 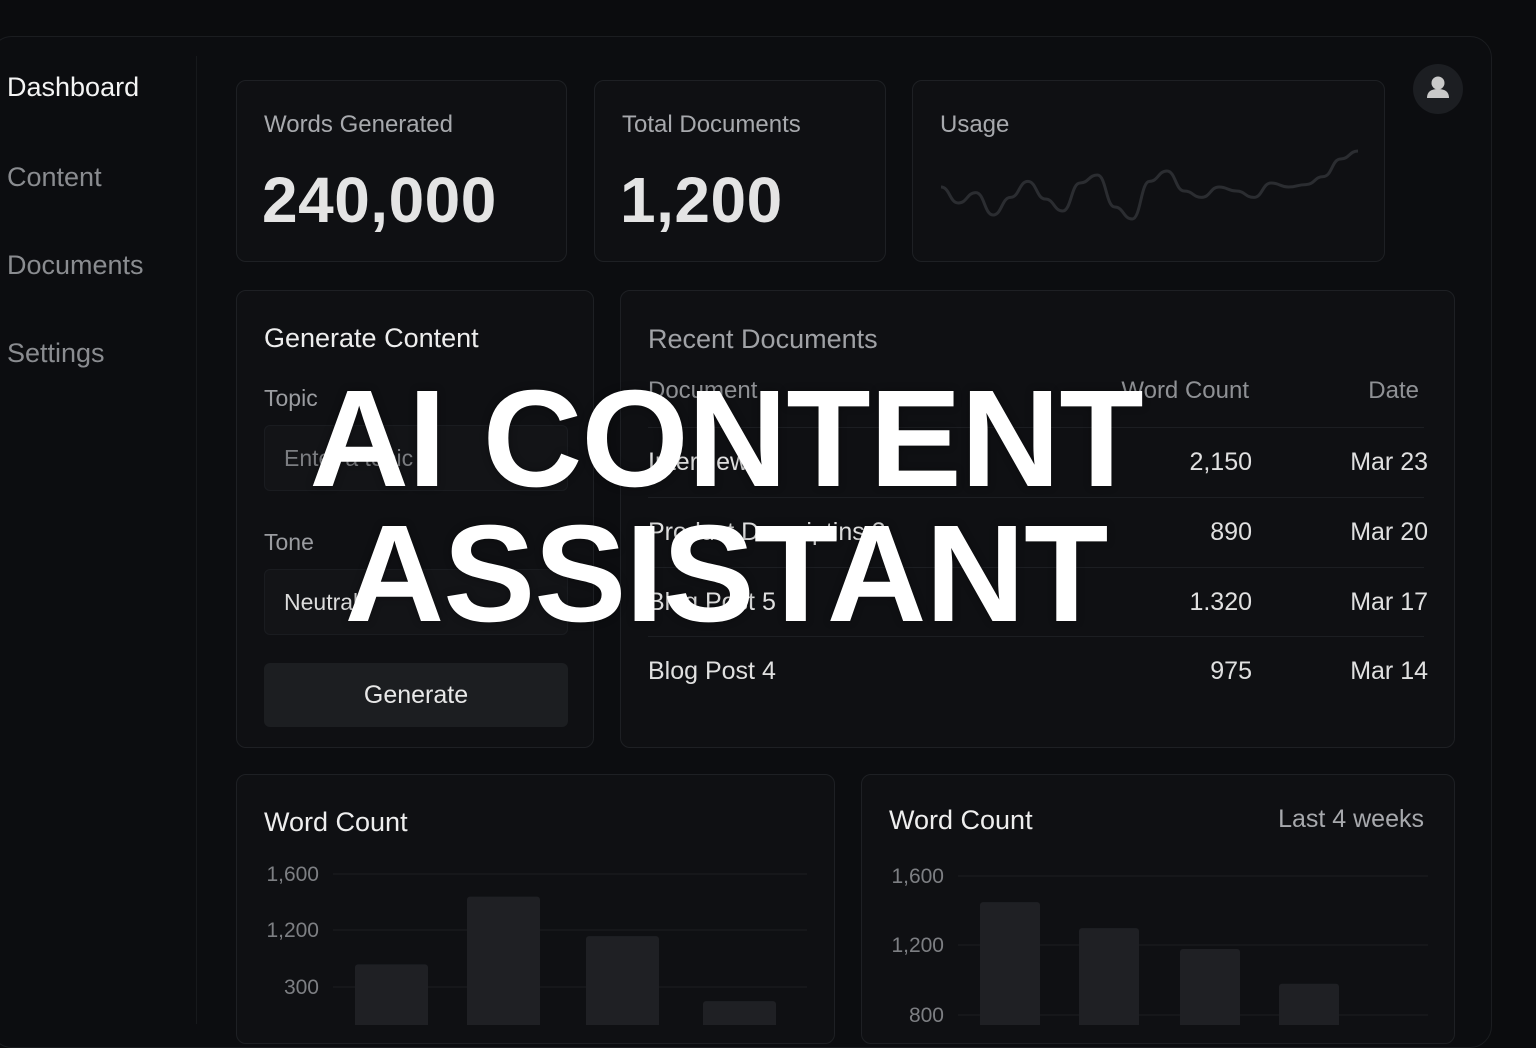 I want to click on document-name: Blog Post 4, so click(x=712, y=671).